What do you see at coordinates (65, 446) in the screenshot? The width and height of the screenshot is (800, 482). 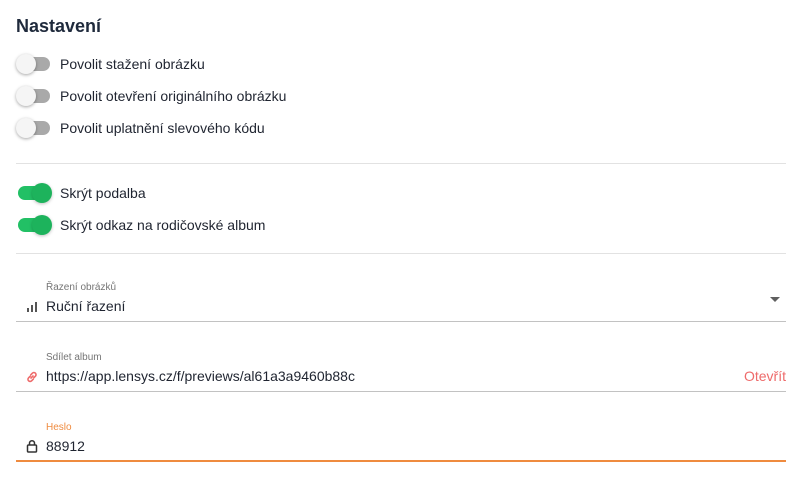 I see `password-value: 88912` at bounding box center [65, 446].